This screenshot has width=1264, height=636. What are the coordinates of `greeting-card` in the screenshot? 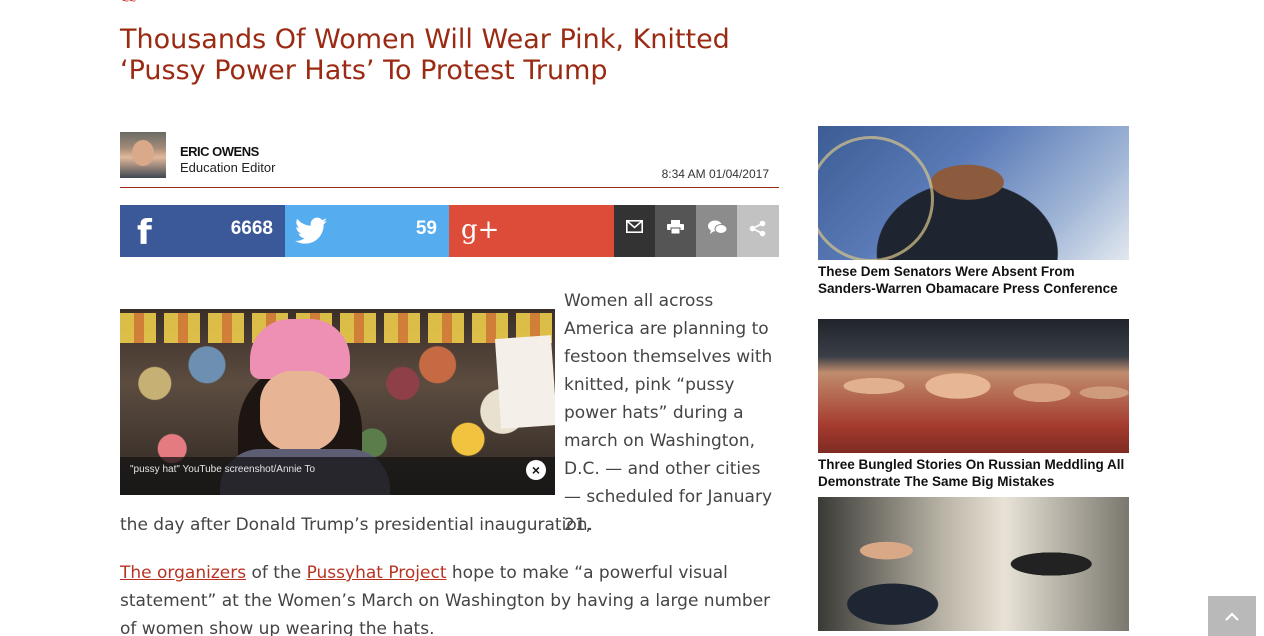 It's located at (524, 382).